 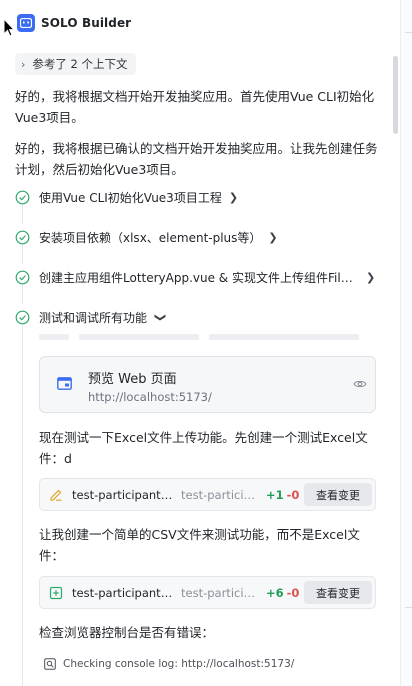 I want to click on web-preview-url: http://localhost:5173/, so click(x=150, y=397).